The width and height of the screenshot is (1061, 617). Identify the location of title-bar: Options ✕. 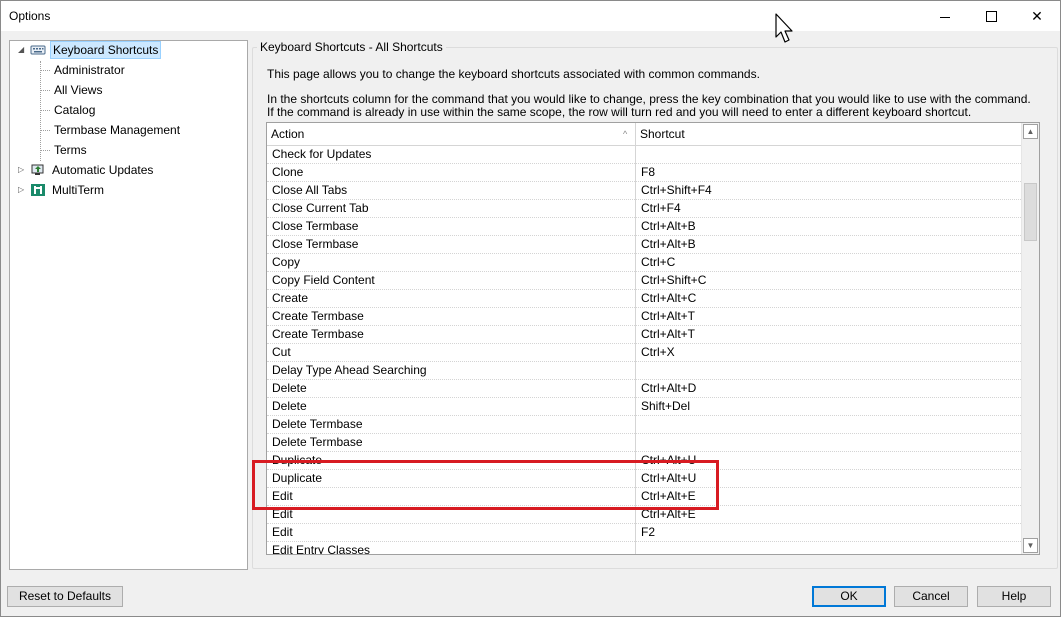
(530, 16).